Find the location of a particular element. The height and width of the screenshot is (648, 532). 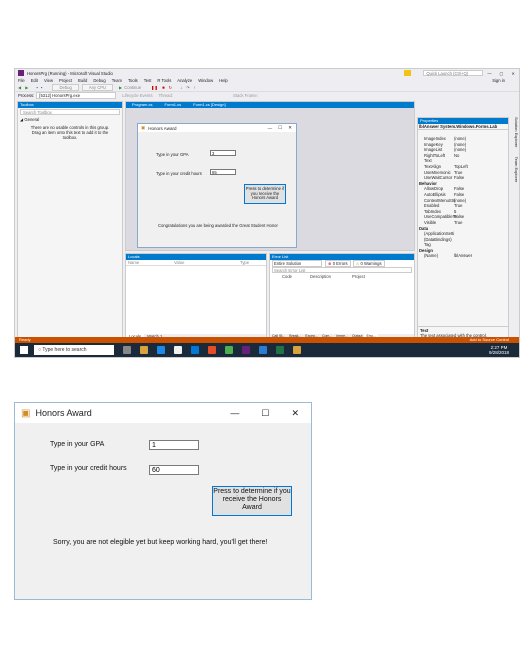

side-tabs: Solution Explorer Team Explorer is located at coordinates (515, 177).